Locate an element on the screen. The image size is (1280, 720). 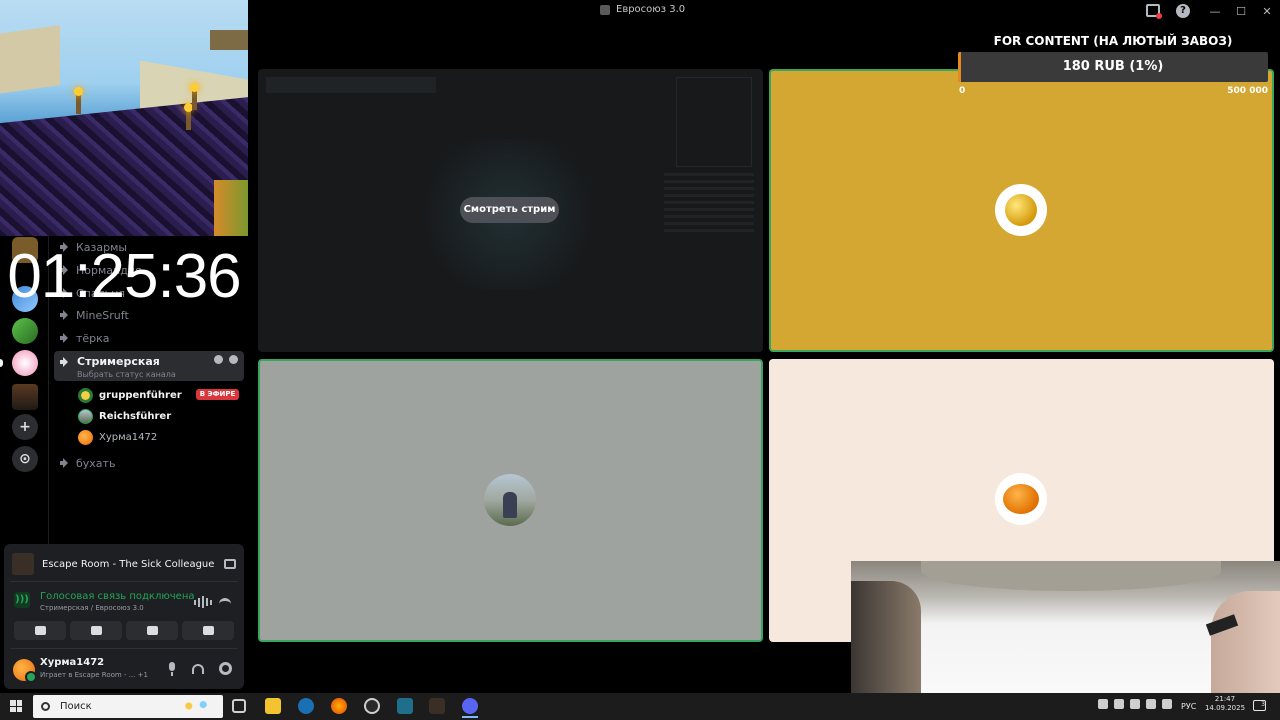
channel-name: тёрка is located at coordinates (93, 338).